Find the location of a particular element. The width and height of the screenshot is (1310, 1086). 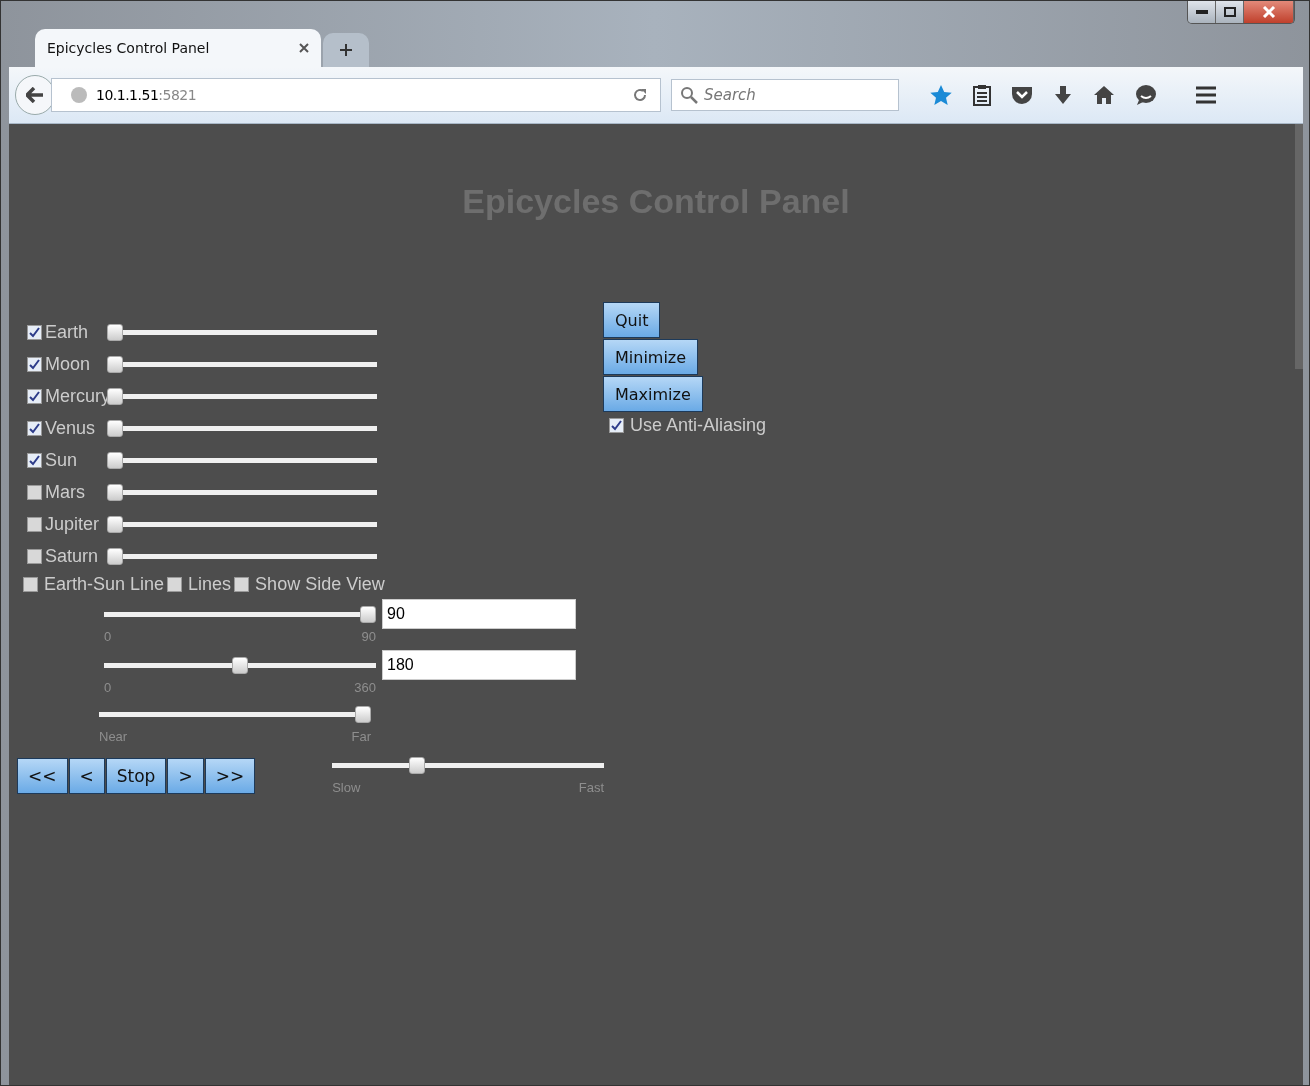

planet-label: Moon is located at coordinates (68, 364).